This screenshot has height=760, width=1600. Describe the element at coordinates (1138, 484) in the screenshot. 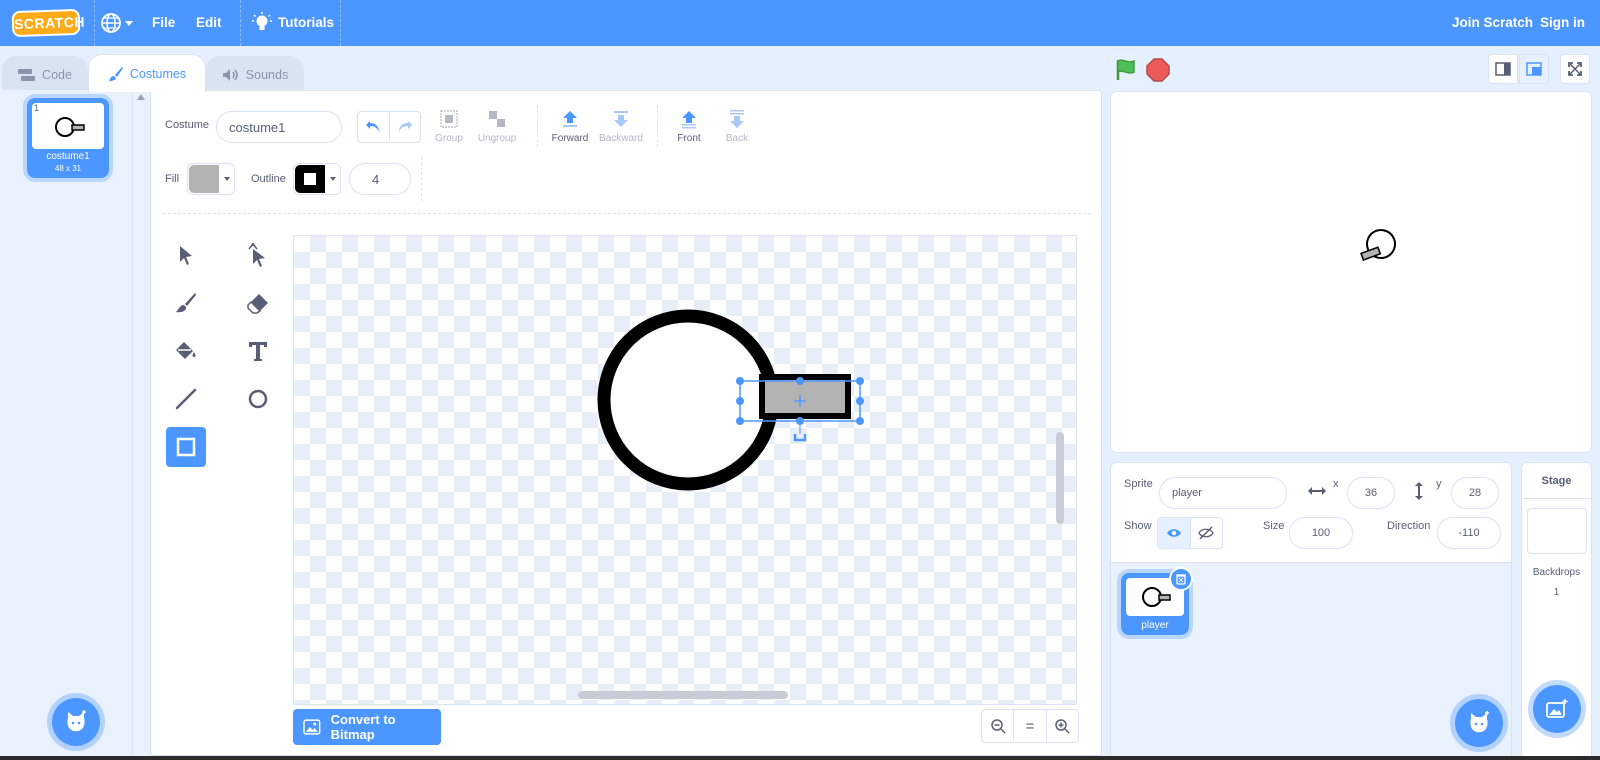

I see `sprite-label: Sprite` at that location.